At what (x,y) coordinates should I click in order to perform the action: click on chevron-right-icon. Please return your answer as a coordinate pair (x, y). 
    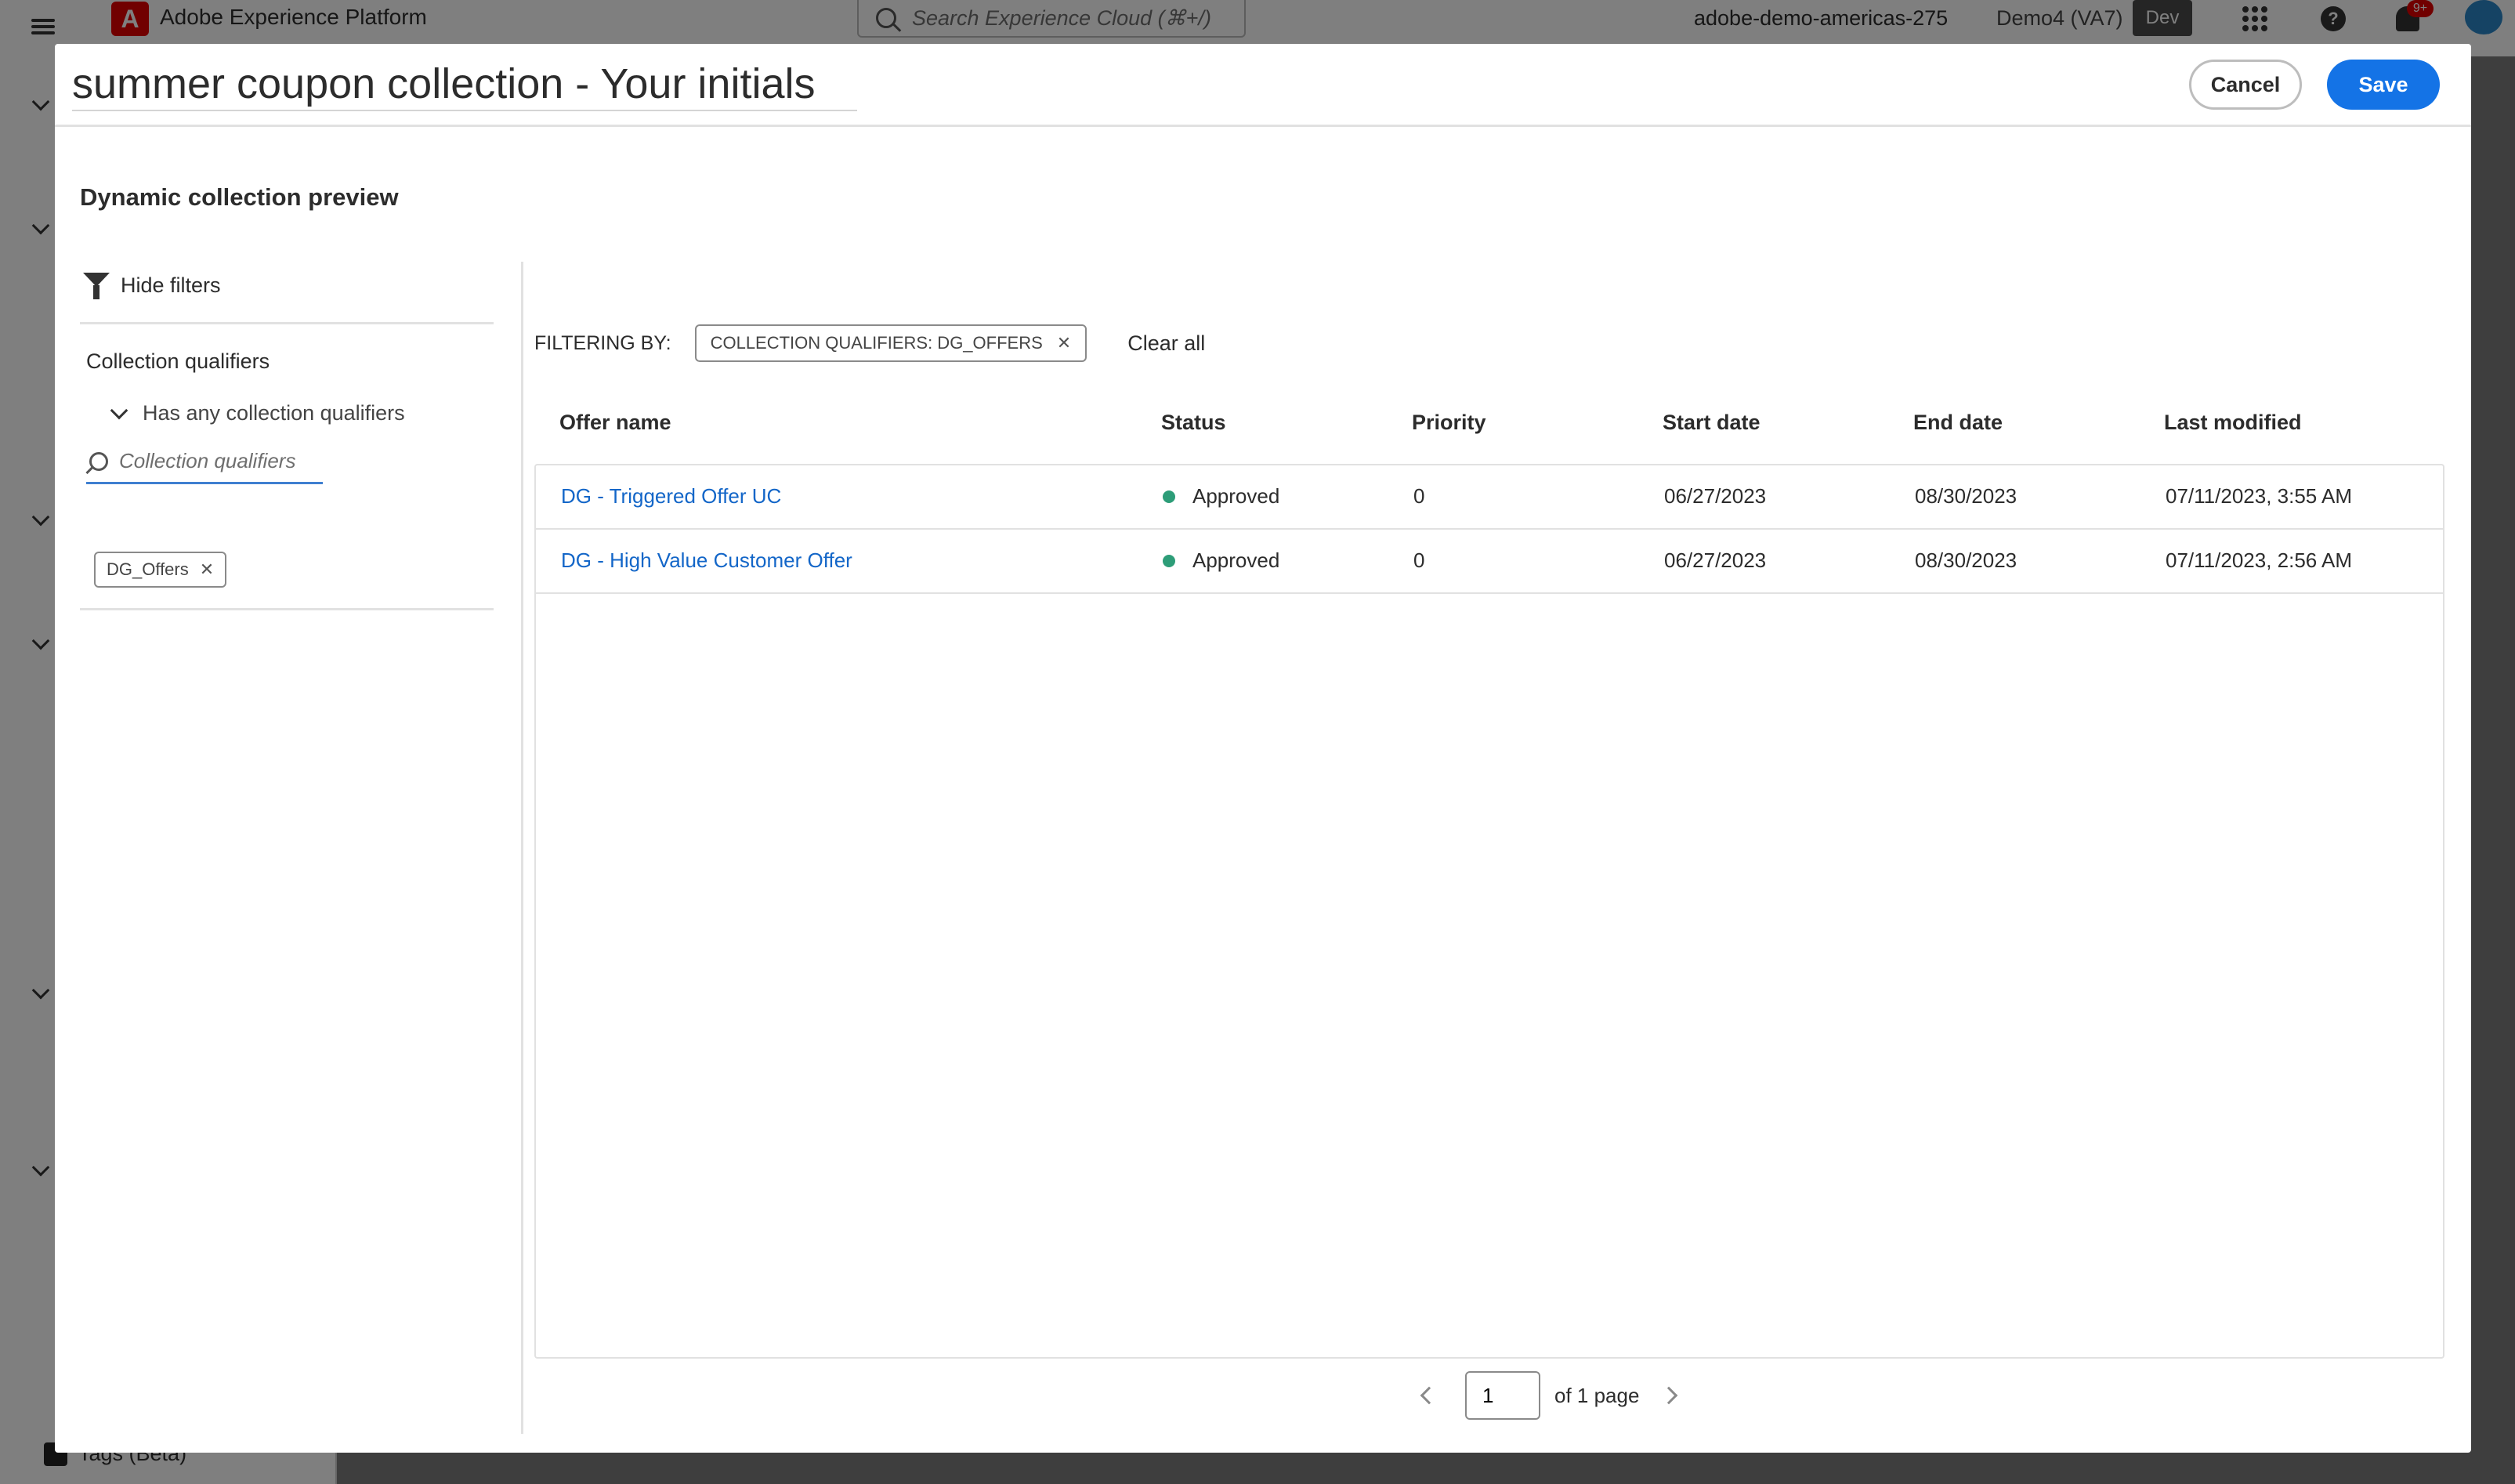
    Looking at the image, I should click on (1669, 1395).